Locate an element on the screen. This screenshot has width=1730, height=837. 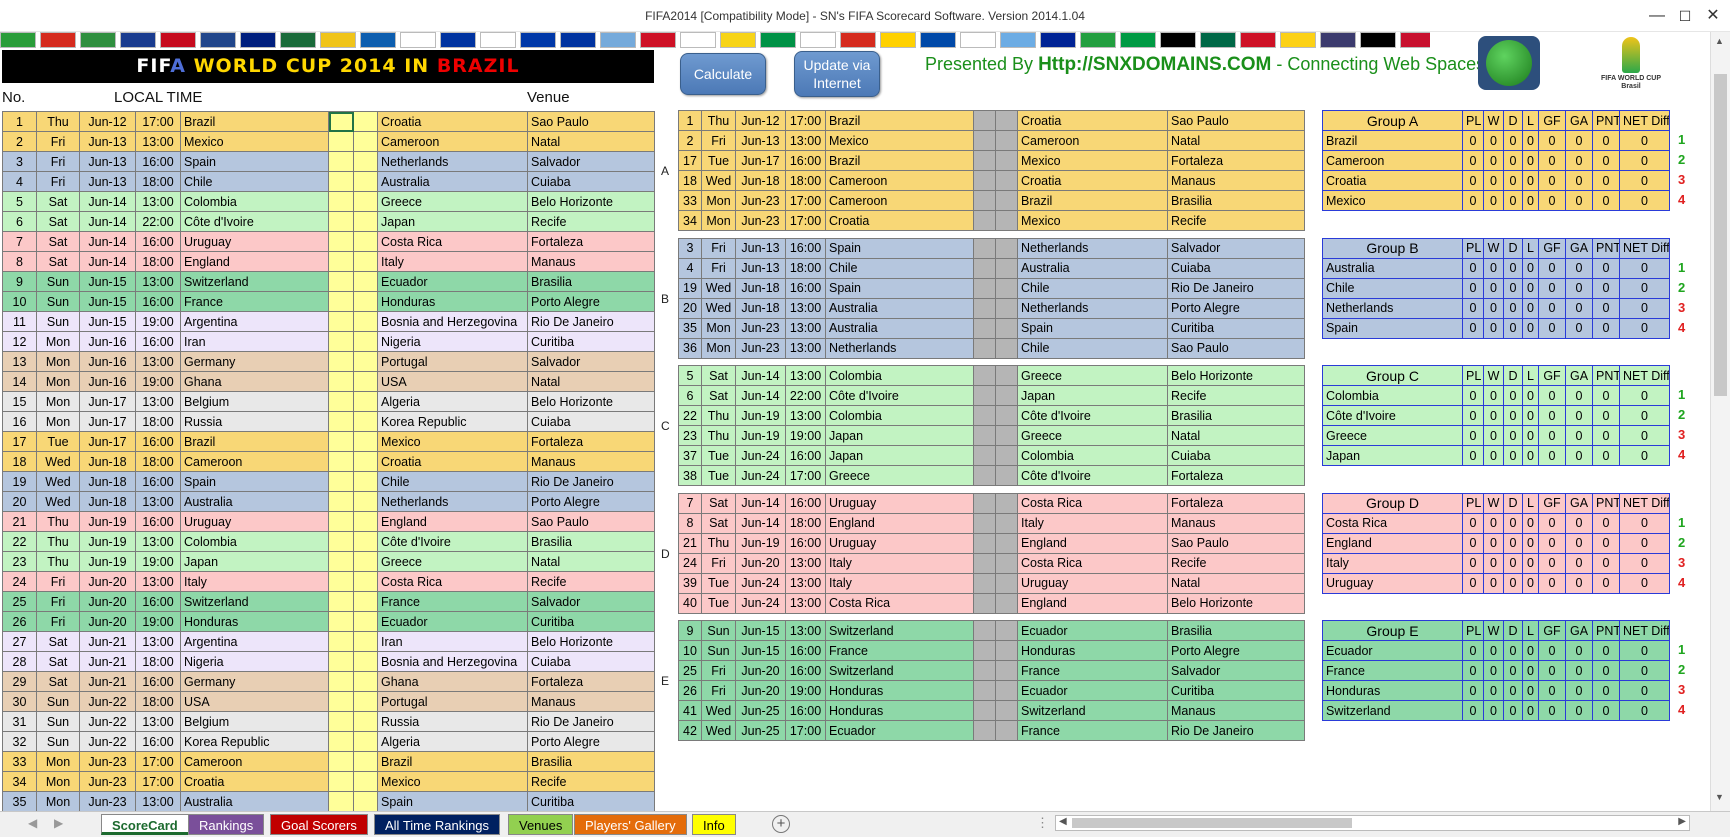
prev-sheet-icon: ◀ is located at coordinates (32, 823).